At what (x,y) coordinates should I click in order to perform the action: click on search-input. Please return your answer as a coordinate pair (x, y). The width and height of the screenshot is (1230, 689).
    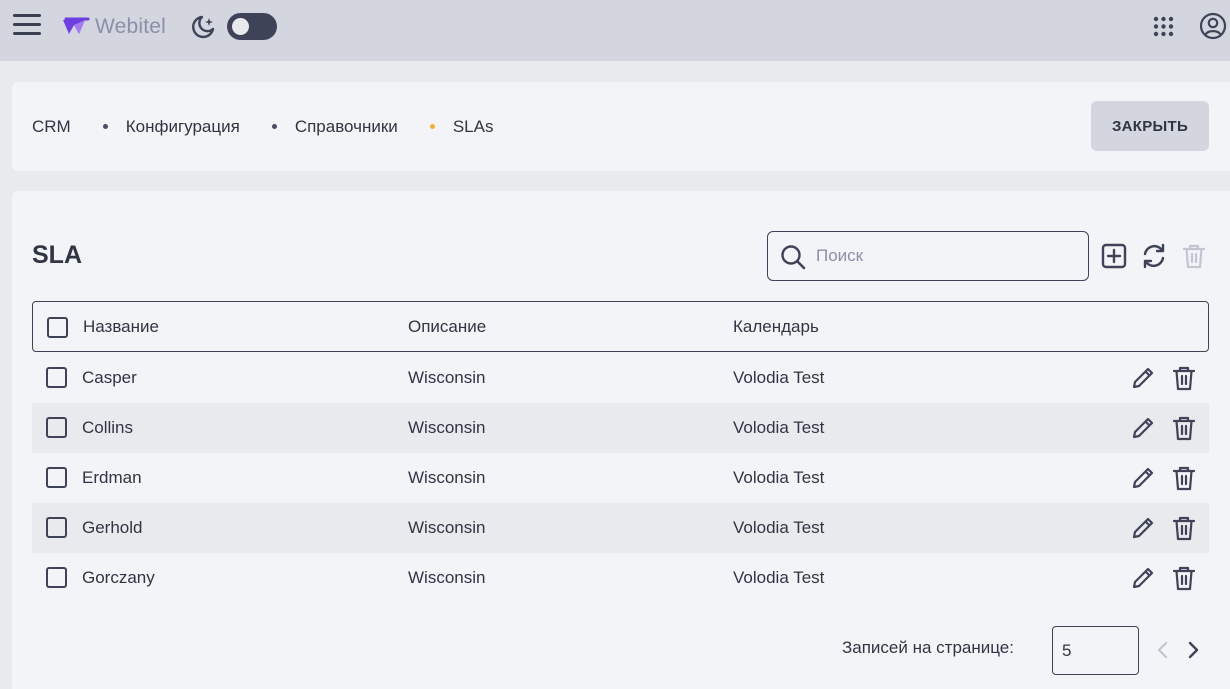
    Looking at the image, I should click on (946, 256).